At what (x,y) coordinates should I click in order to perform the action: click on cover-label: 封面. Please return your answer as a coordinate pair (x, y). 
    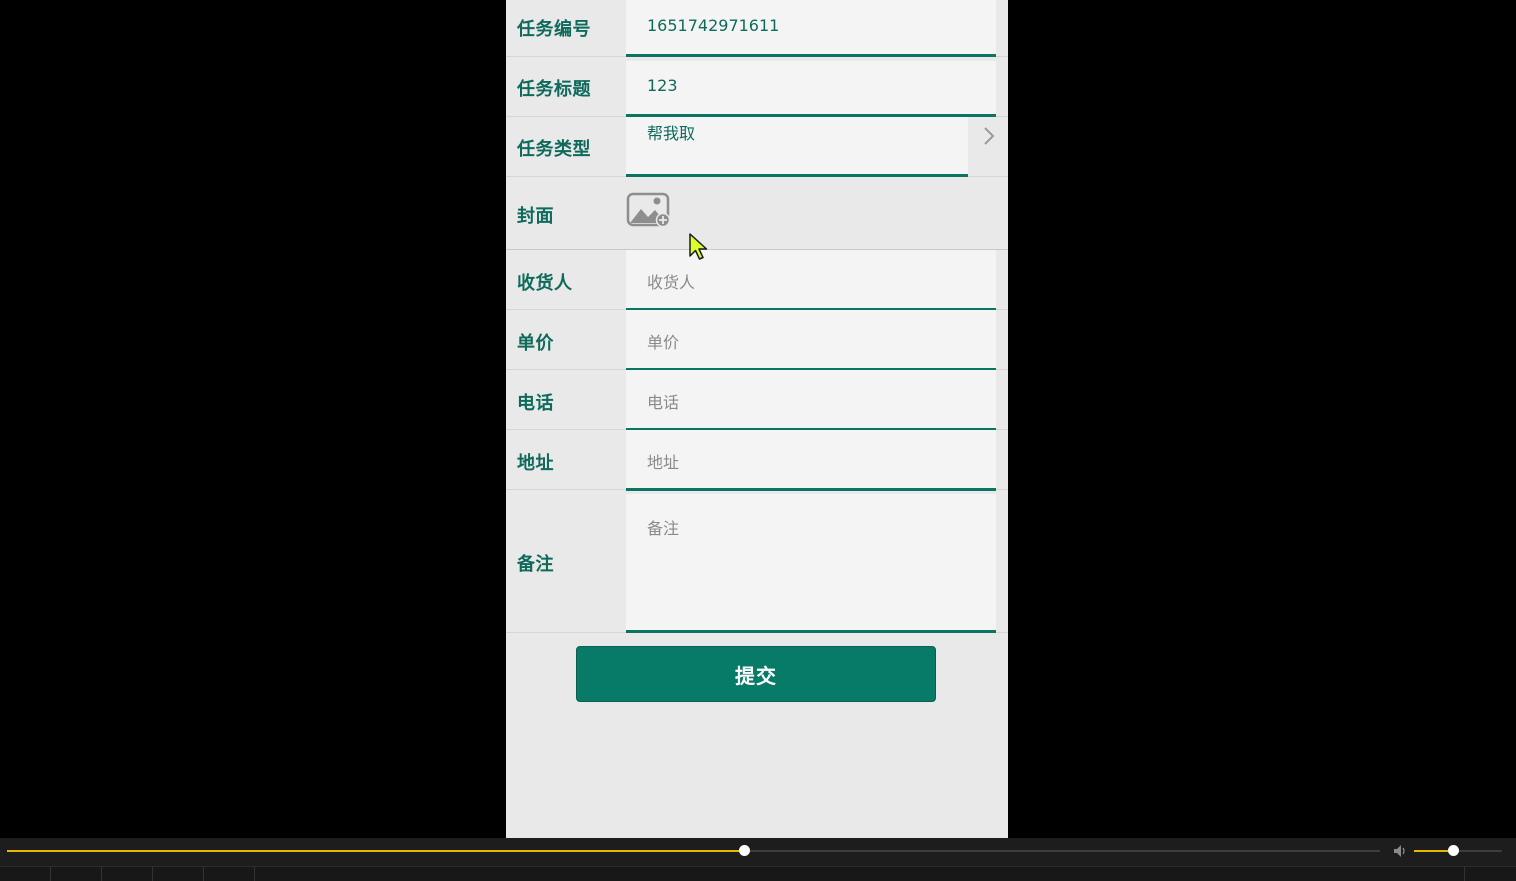
    Looking at the image, I should click on (535, 216).